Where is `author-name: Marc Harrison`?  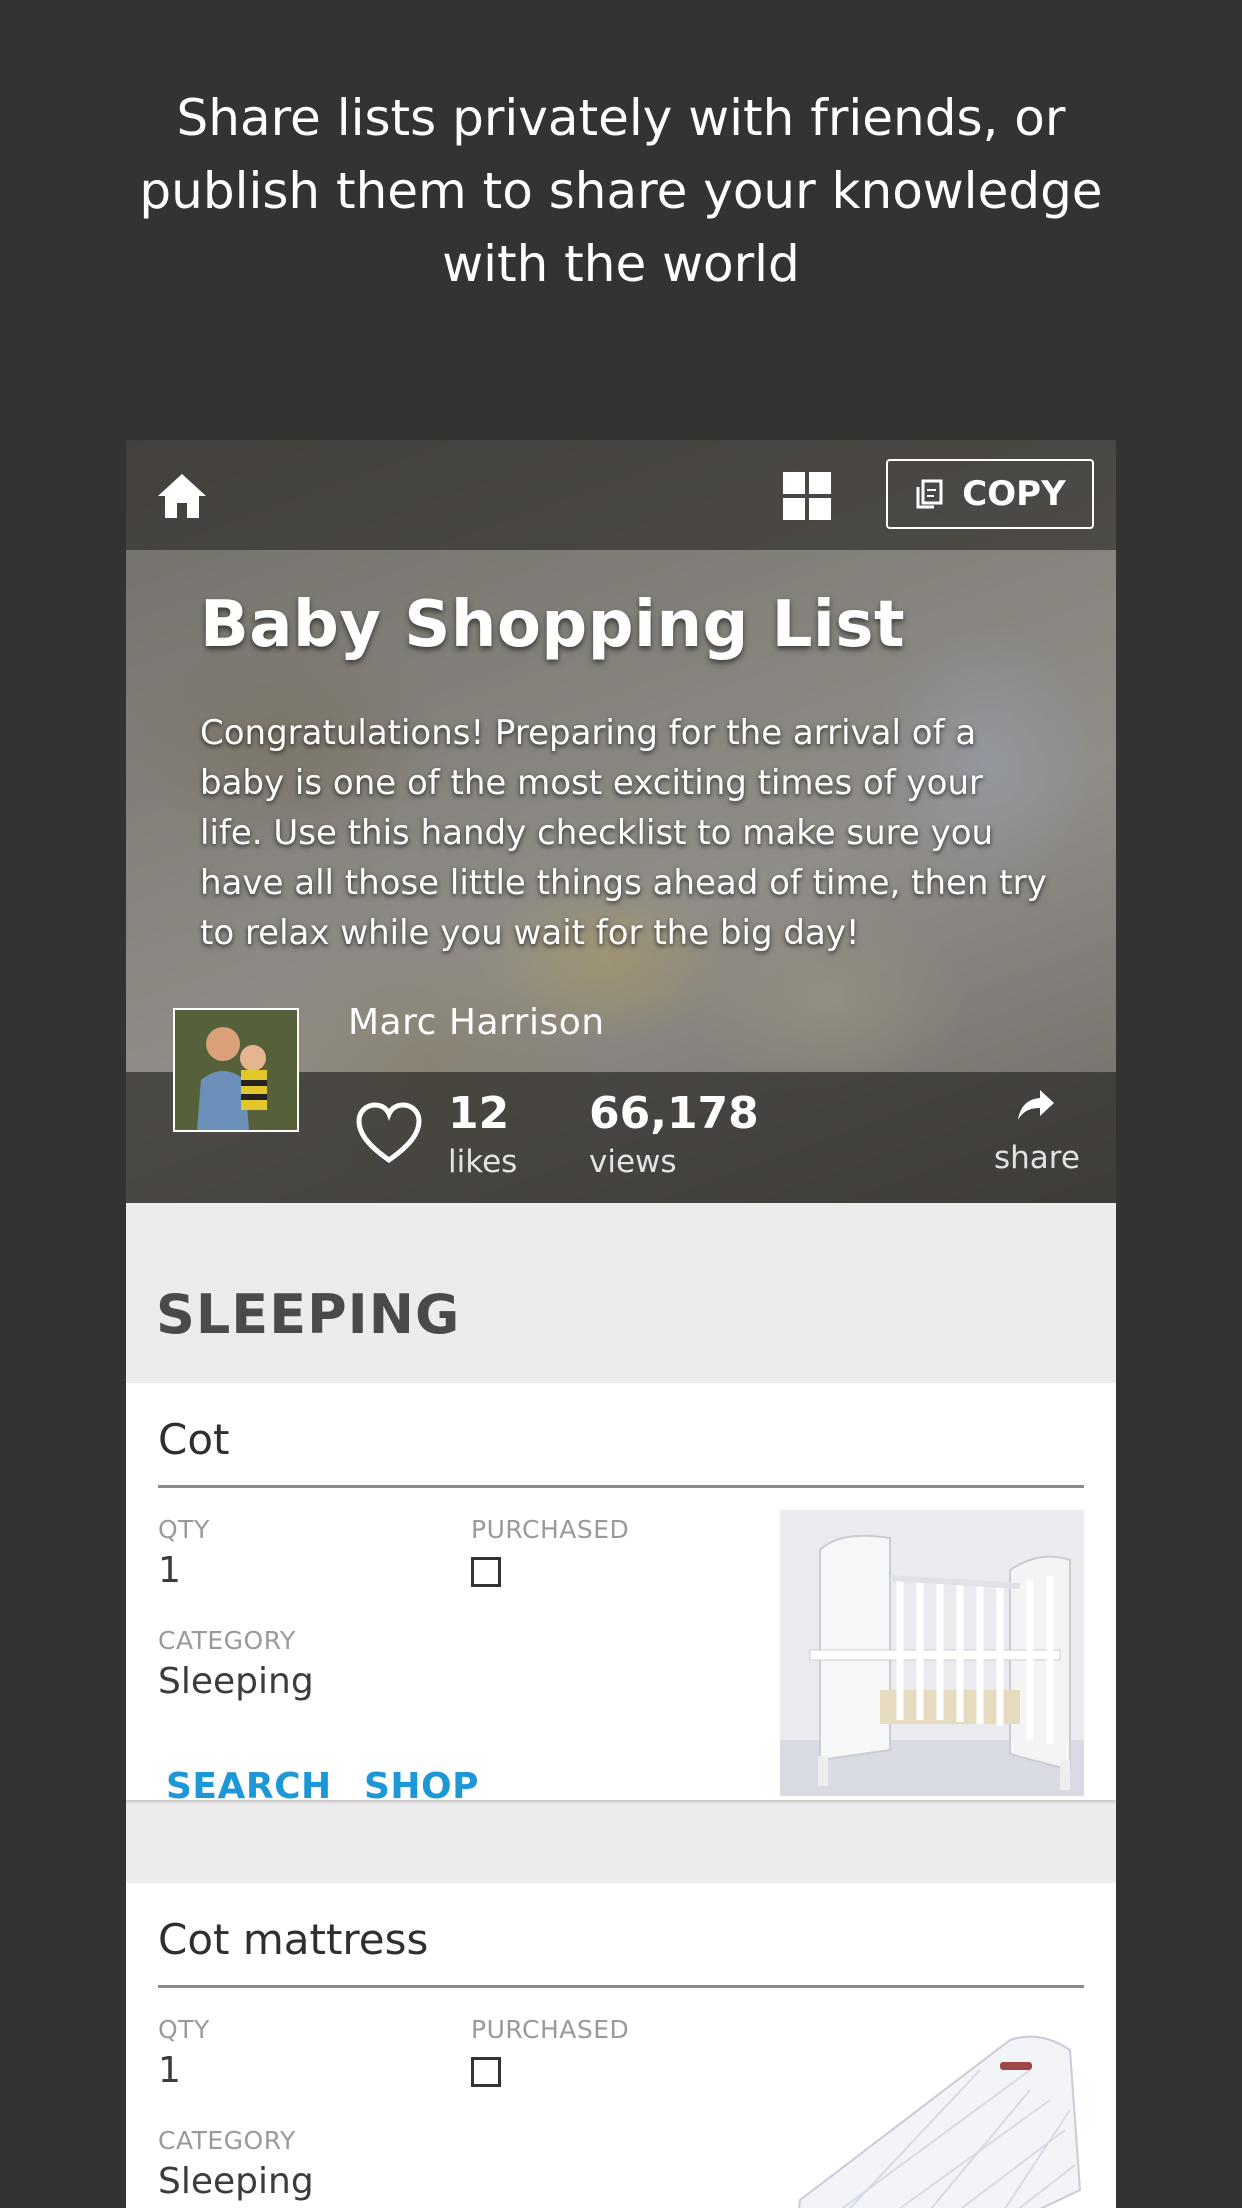
author-name: Marc Harrison is located at coordinates (476, 1022).